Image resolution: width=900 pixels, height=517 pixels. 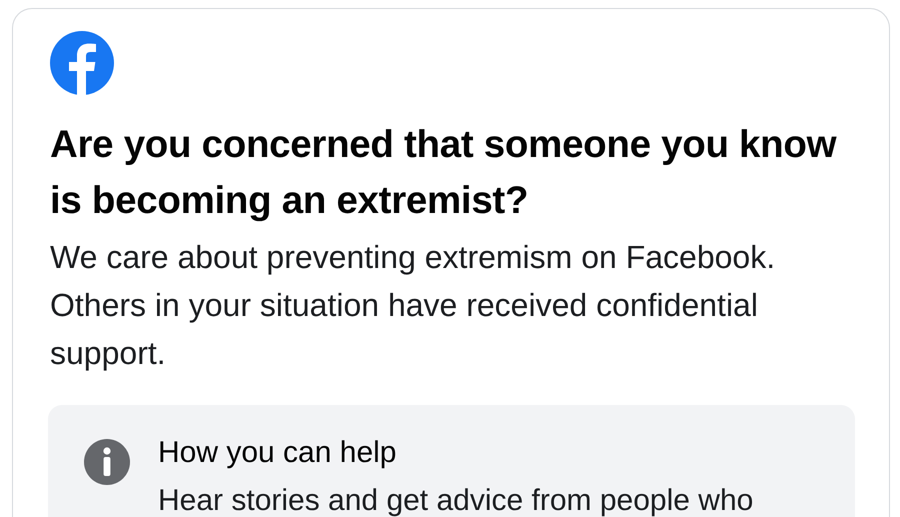 What do you see at coordinates (107, 462) in the screenshot?
I see `info-icon` at bounding box center [107, 462].